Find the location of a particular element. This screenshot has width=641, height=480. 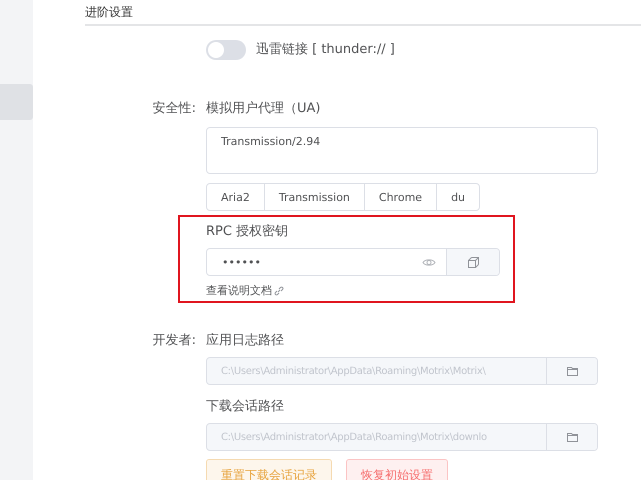

copy-icon is located at coordinates (473, 262).